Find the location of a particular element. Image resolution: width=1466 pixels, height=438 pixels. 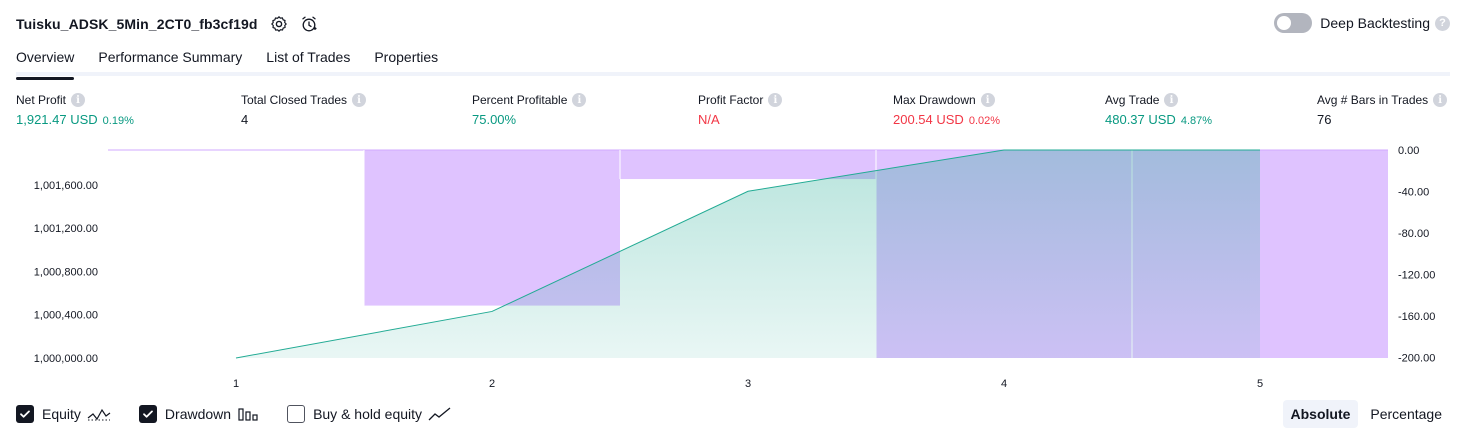

metric-avg-bars-in-trades: Avg # Bars in Trades i 76 is located at coordinates (1382, 110).